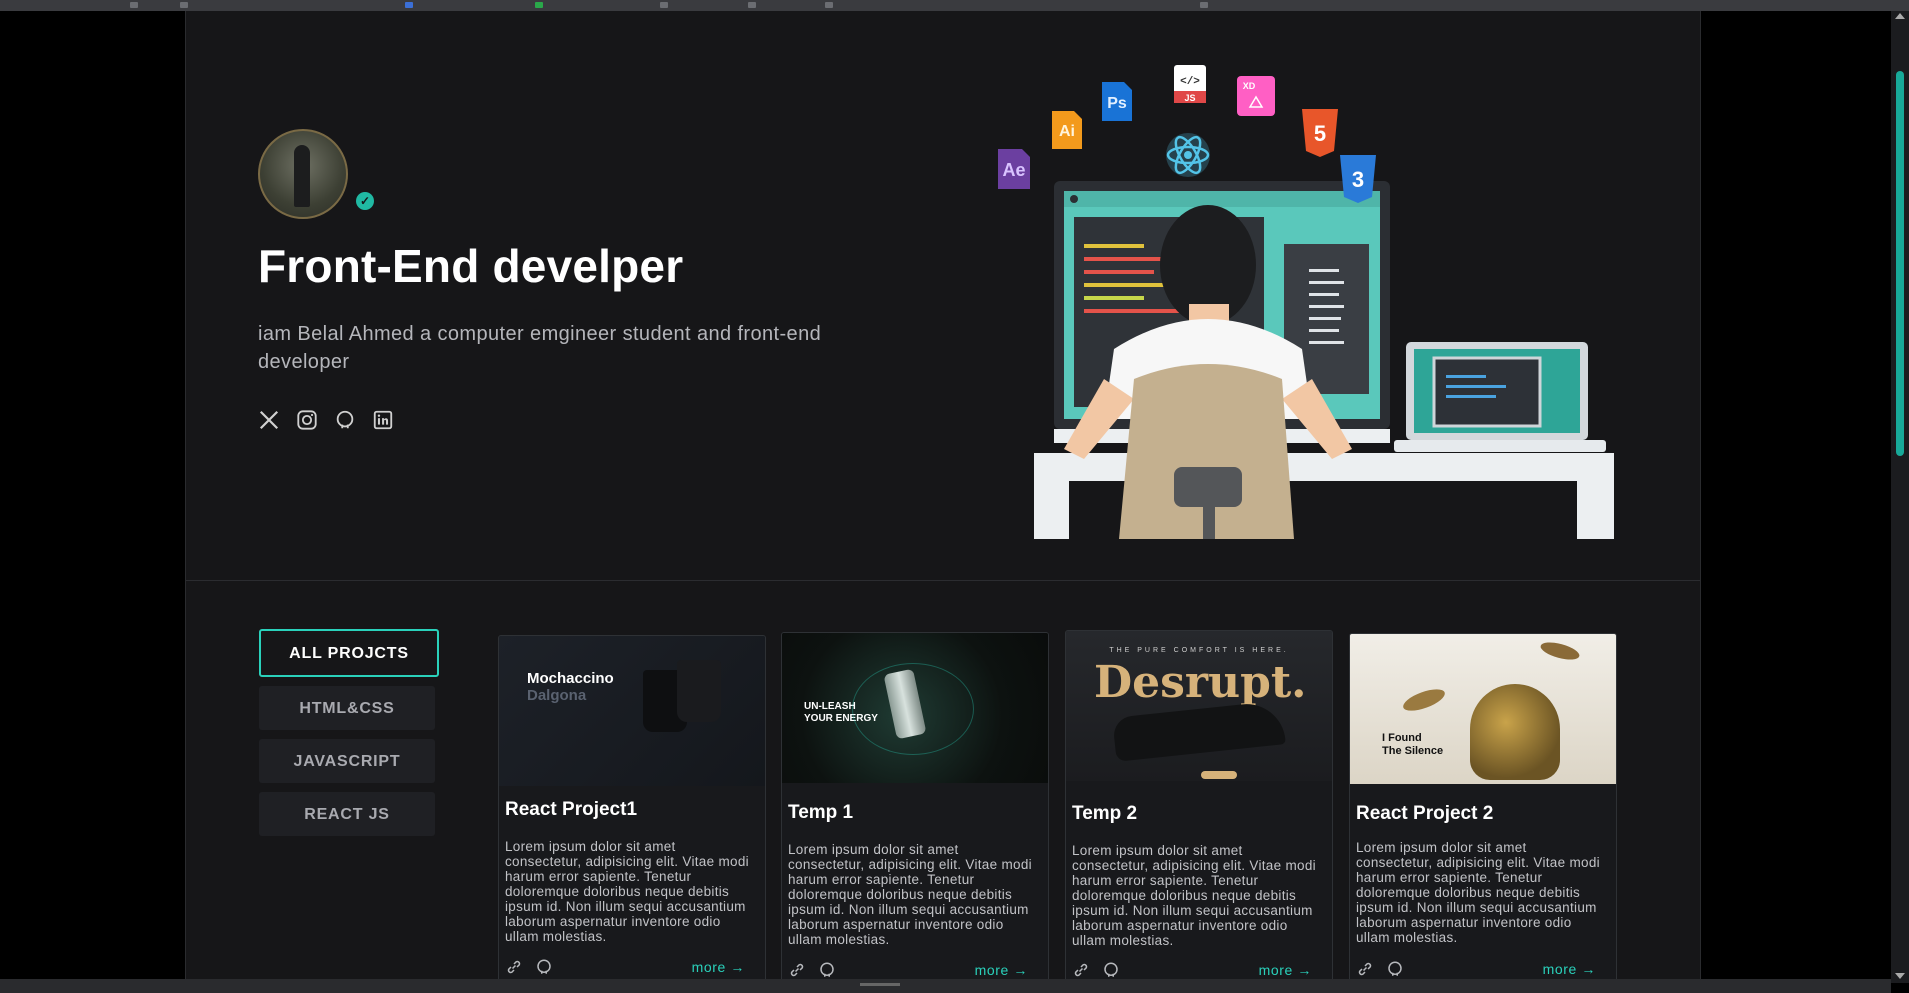 Image resolution: width=1909 pixels, height=993 pixels. What do you see at coordinates (347, 814) in the screenshot?
I see `filter-react-js: REACT JS` at bounding box center [347, 814].